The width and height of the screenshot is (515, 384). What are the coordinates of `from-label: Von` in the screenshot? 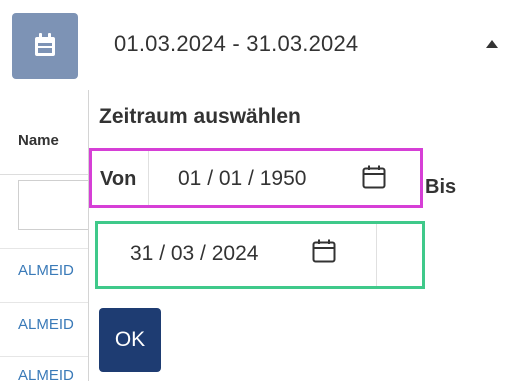 It's located at (118, 179).